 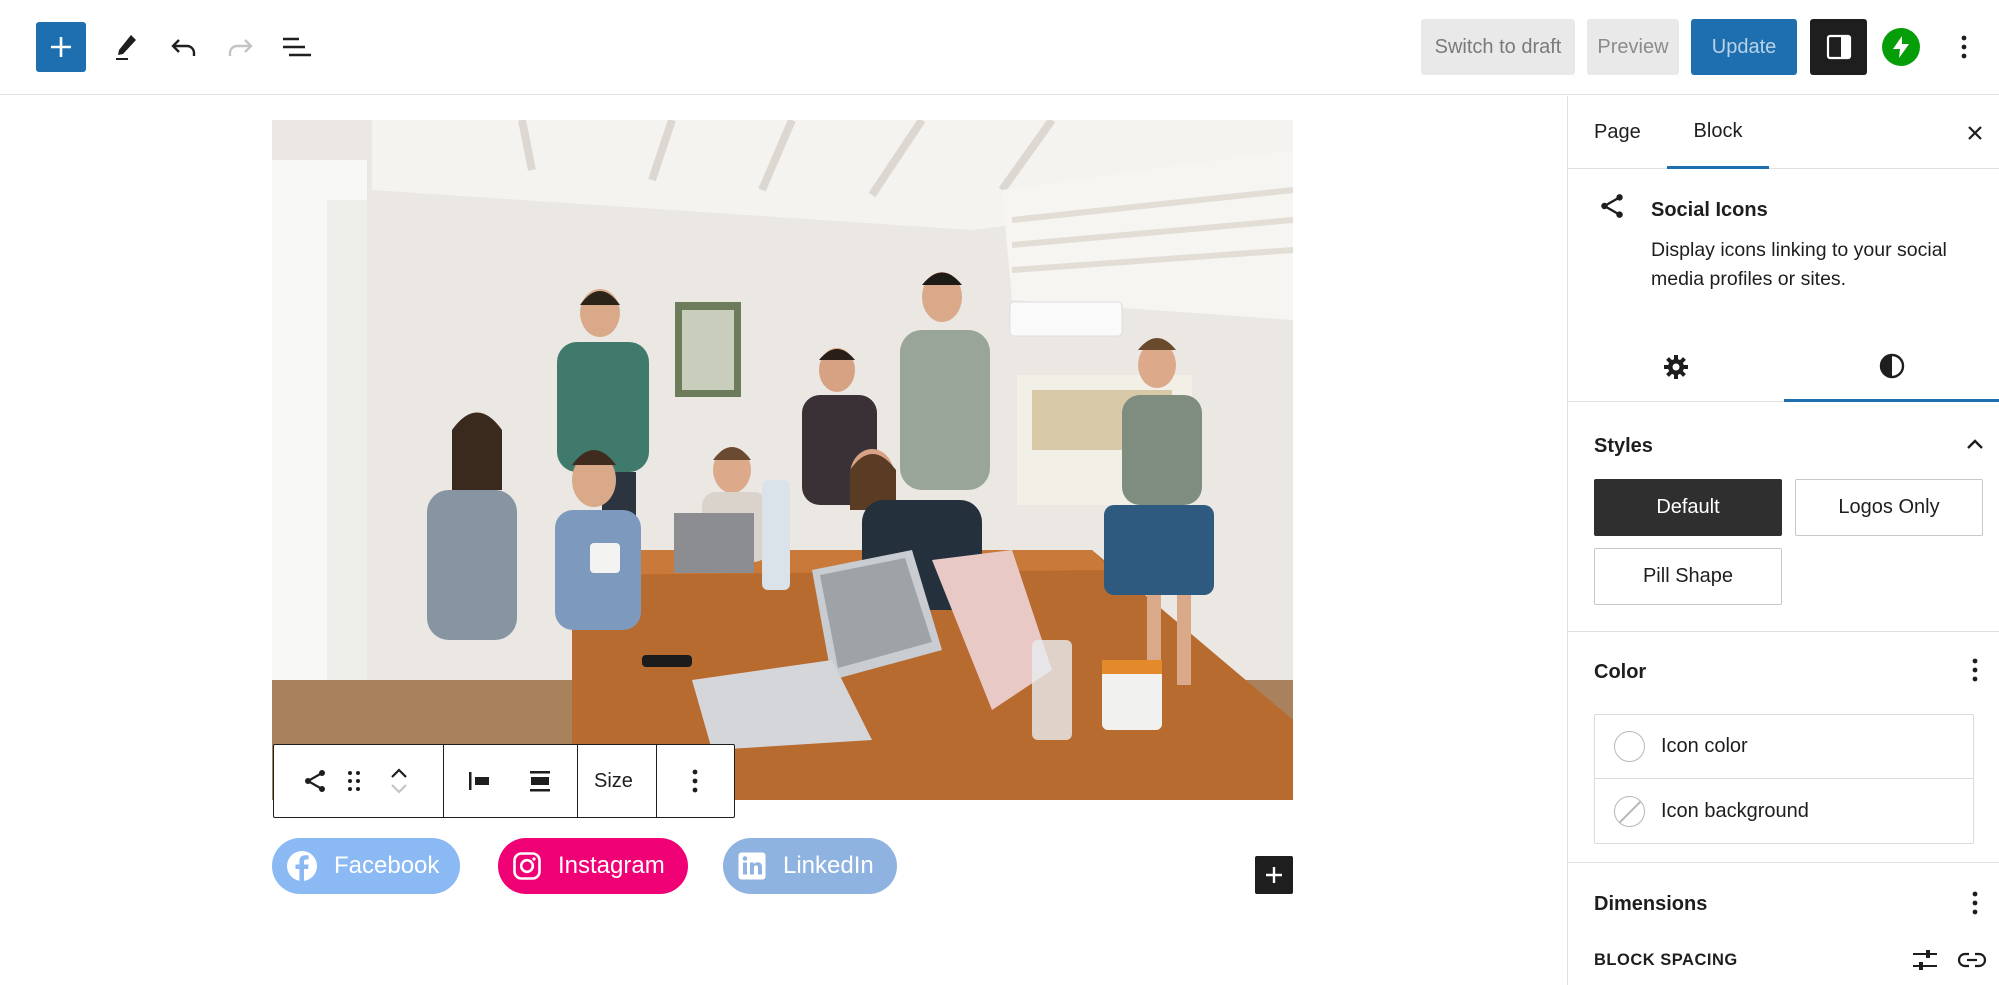 I want to click on size-button: Size, so click(x=613, y=781).